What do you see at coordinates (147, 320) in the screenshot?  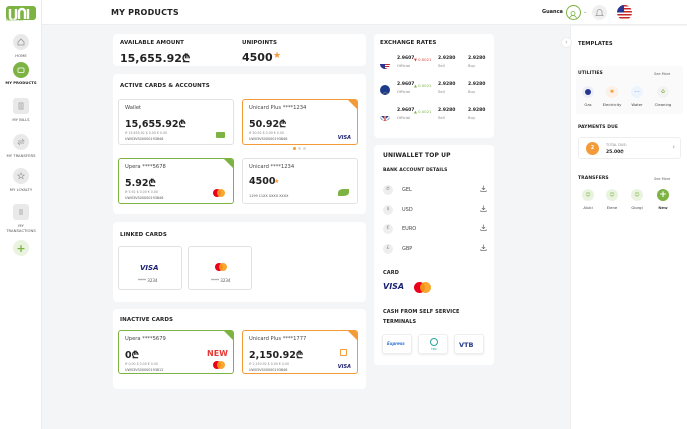 I see `inactive-cards-title: INACTIVE CARDS` at bounding box center [147, 320].